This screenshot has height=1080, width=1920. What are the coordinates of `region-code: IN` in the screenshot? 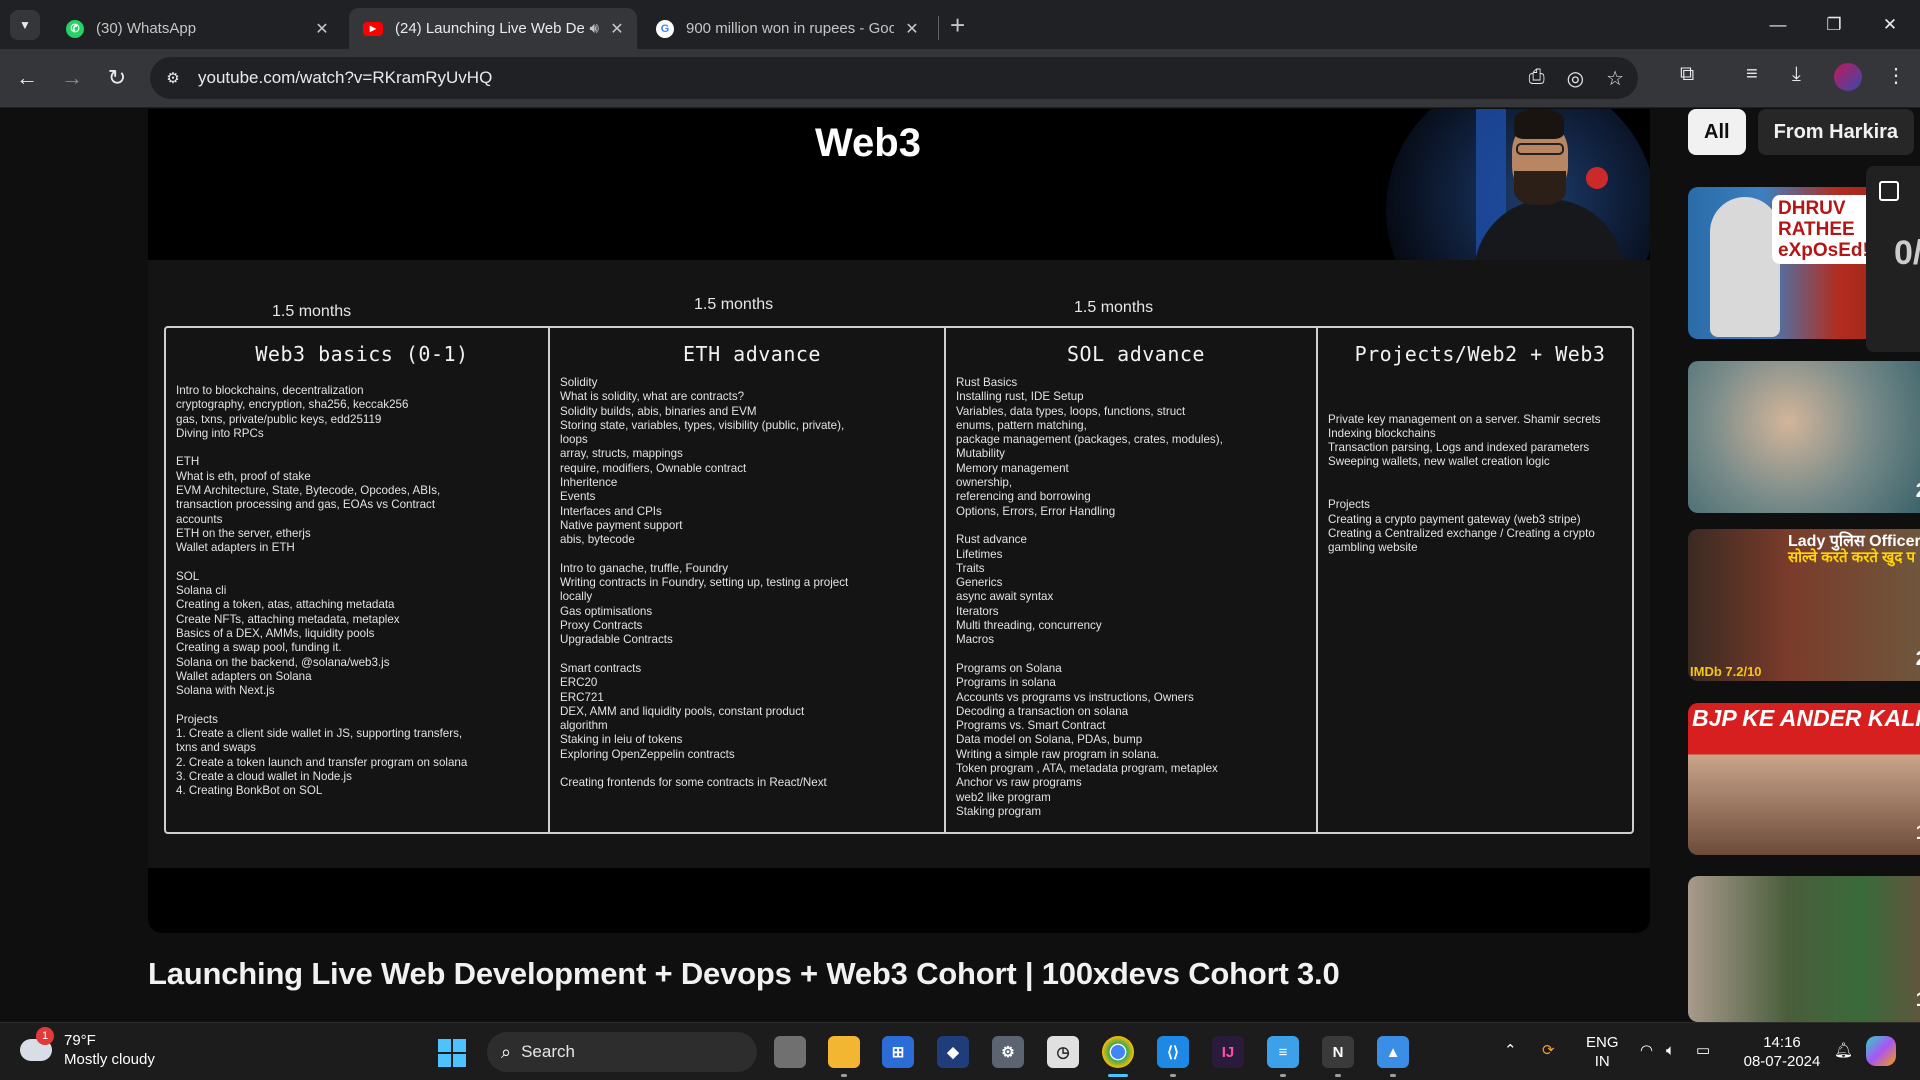 It's located at (1602, 1061).